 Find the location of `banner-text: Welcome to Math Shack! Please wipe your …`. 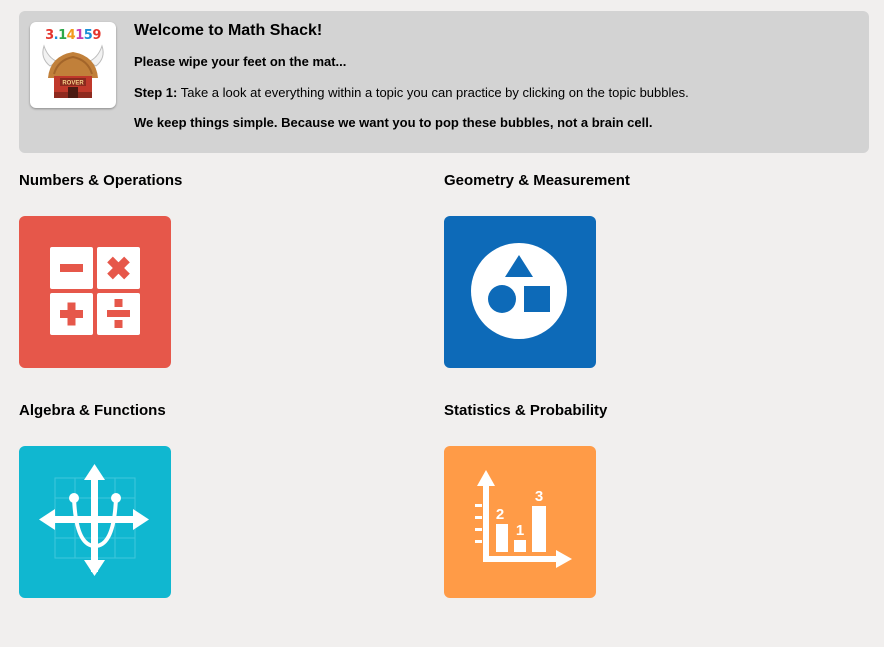

banner-text: Welcome to Math Shack! Please wipe your … is located at coordinates (494, 75).